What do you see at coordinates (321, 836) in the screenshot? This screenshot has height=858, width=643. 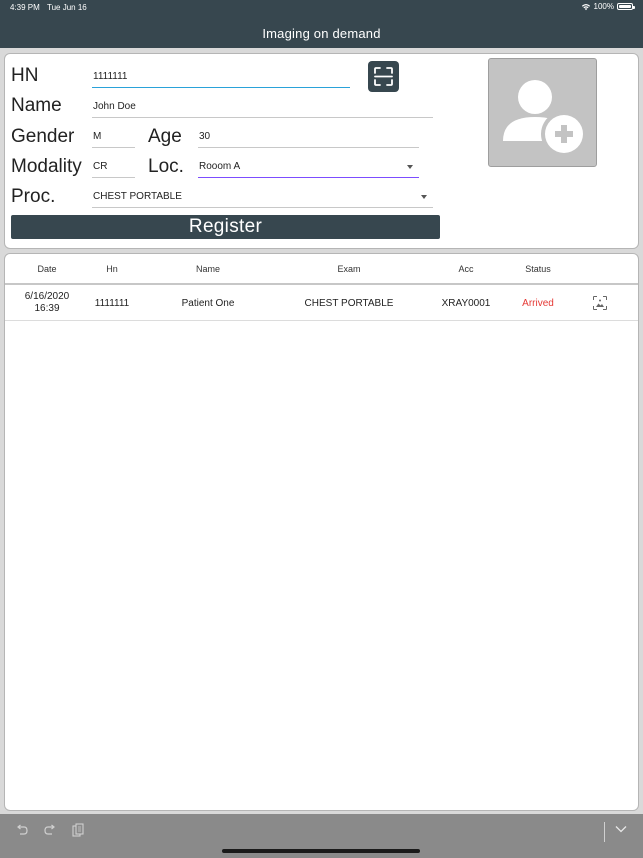 I see `bottom-toolbar` at bounding box center [321, 836].